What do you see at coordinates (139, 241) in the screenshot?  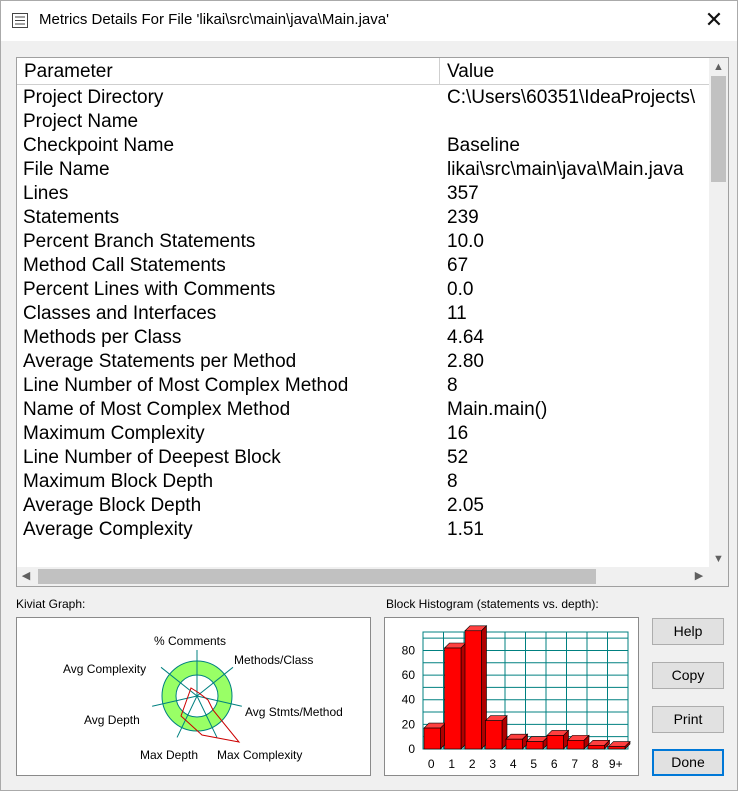 I see `parameter-cell: Percent Branch Statements` at bounding box center [139, 241].